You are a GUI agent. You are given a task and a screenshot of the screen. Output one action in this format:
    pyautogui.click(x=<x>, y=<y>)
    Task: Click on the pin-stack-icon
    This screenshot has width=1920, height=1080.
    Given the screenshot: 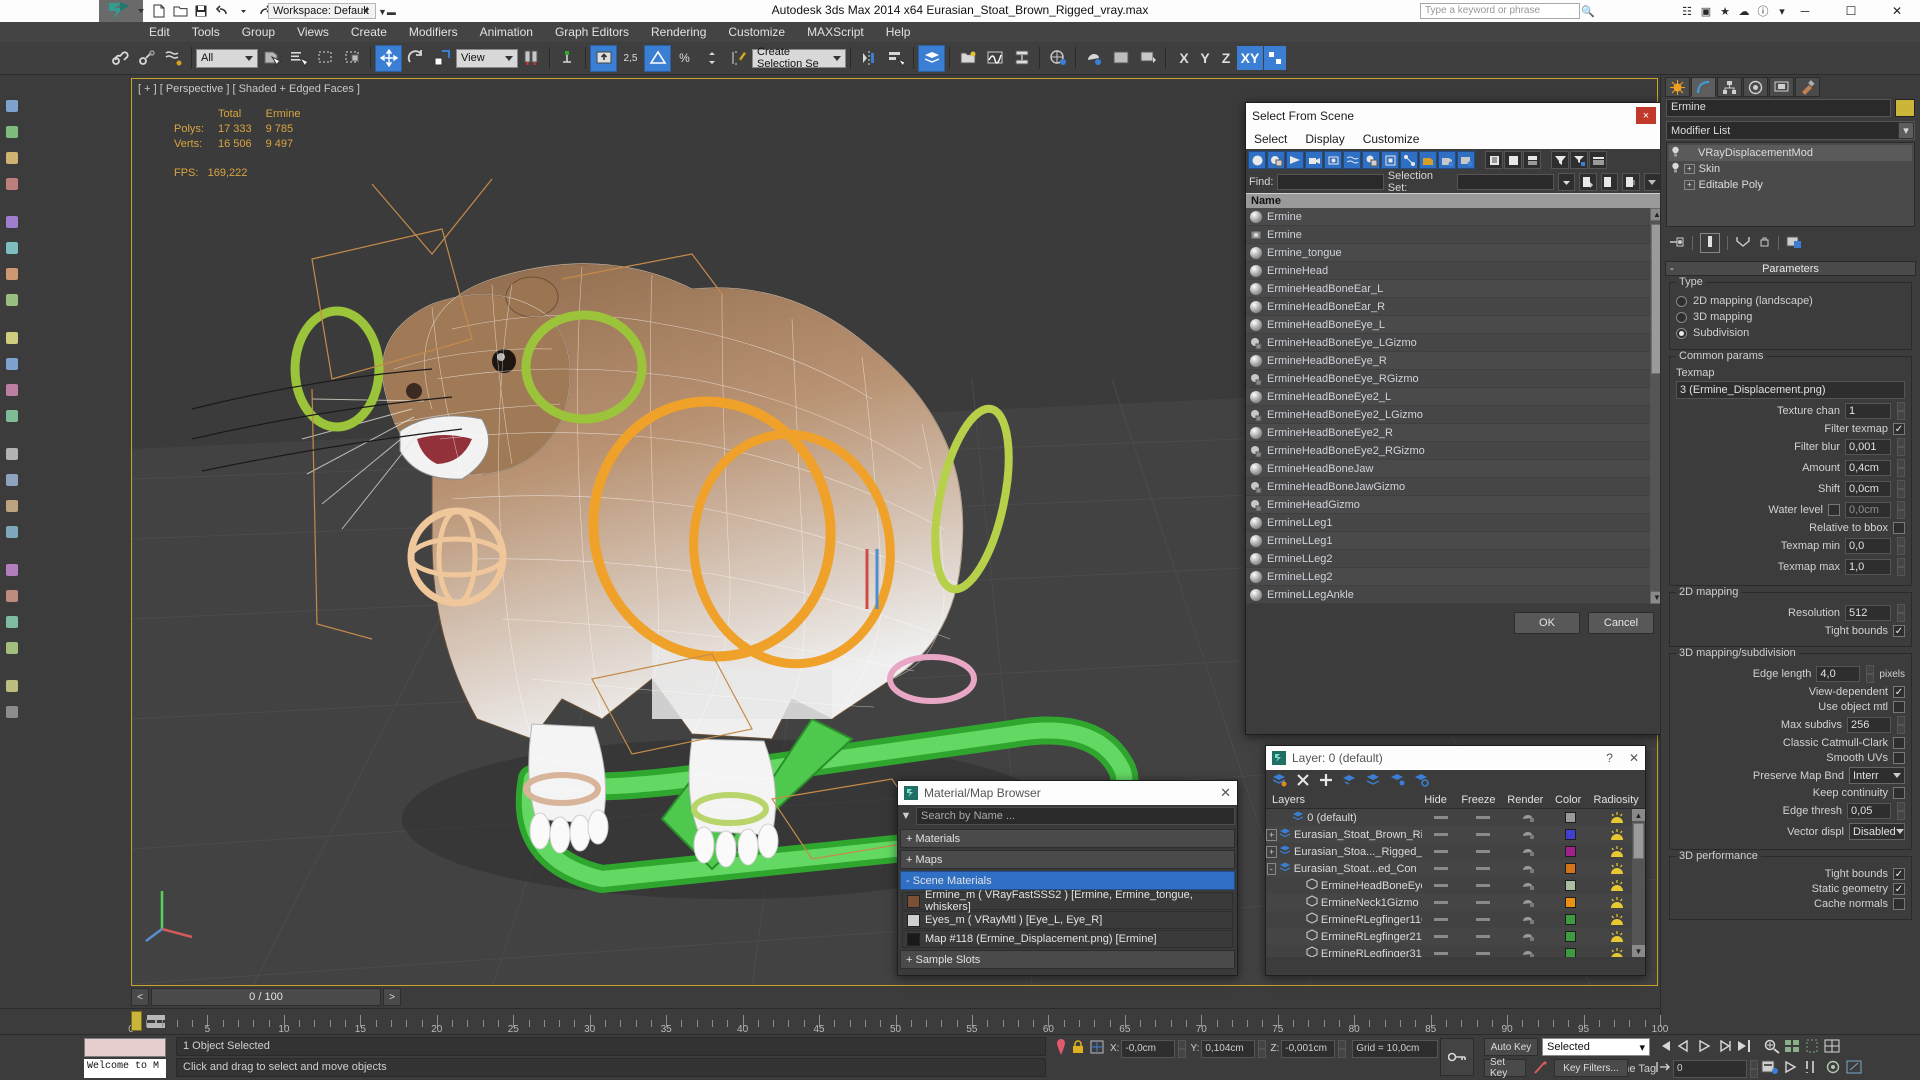 What is the action you would take?
    pyautogui.click(x=1677, y=243)
    